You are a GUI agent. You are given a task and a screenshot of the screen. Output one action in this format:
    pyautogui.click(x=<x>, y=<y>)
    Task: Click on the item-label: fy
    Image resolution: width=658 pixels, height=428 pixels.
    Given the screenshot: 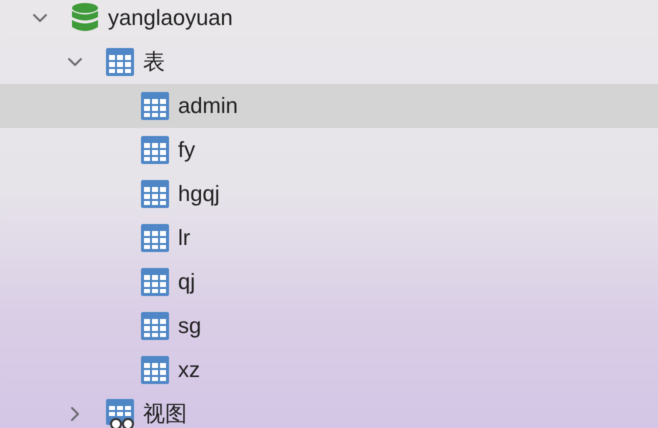 What is the action you would take?
    pyautogui.click(x=187, y=150)
    